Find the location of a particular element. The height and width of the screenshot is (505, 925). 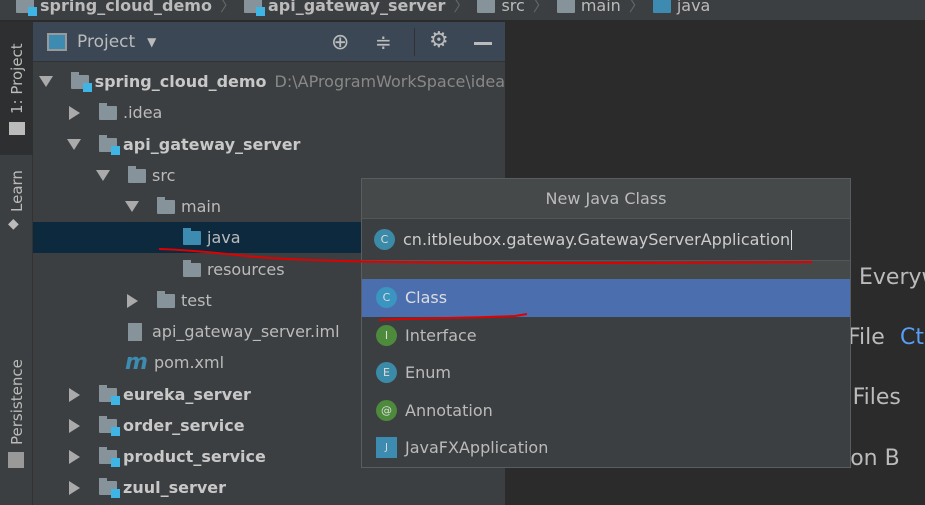

red-annotation-marks is located at coordinates (485, 284).